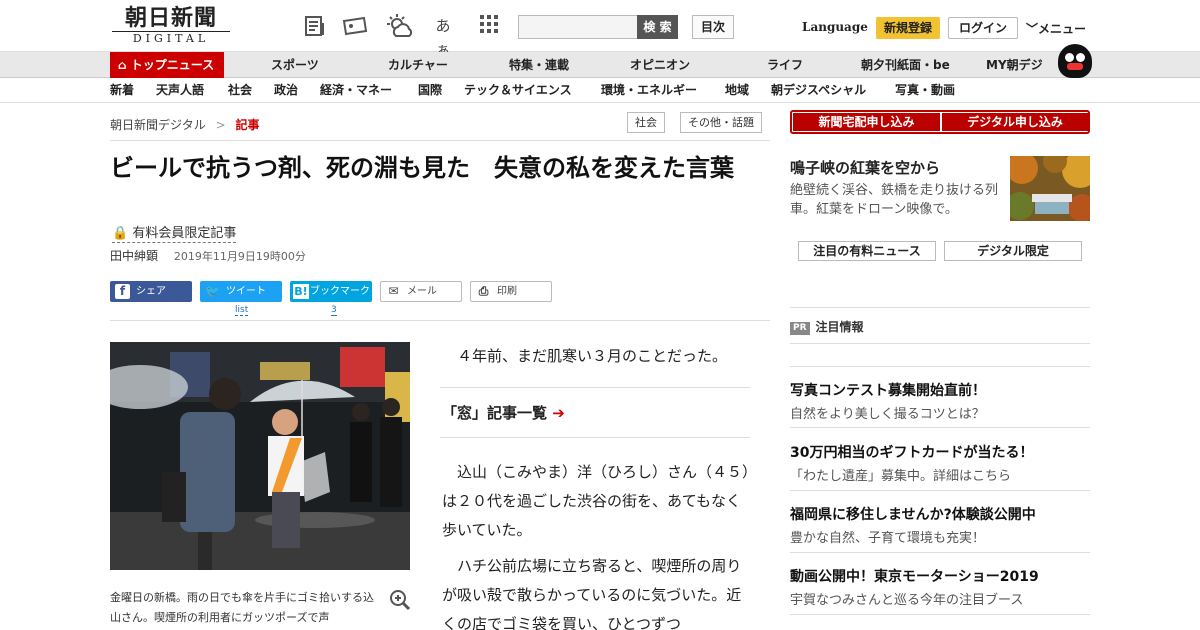 This screenshot has width=1200, height=630. I want to click on tab-paid-news: 注目の有料ニュース, so click(867, 251).